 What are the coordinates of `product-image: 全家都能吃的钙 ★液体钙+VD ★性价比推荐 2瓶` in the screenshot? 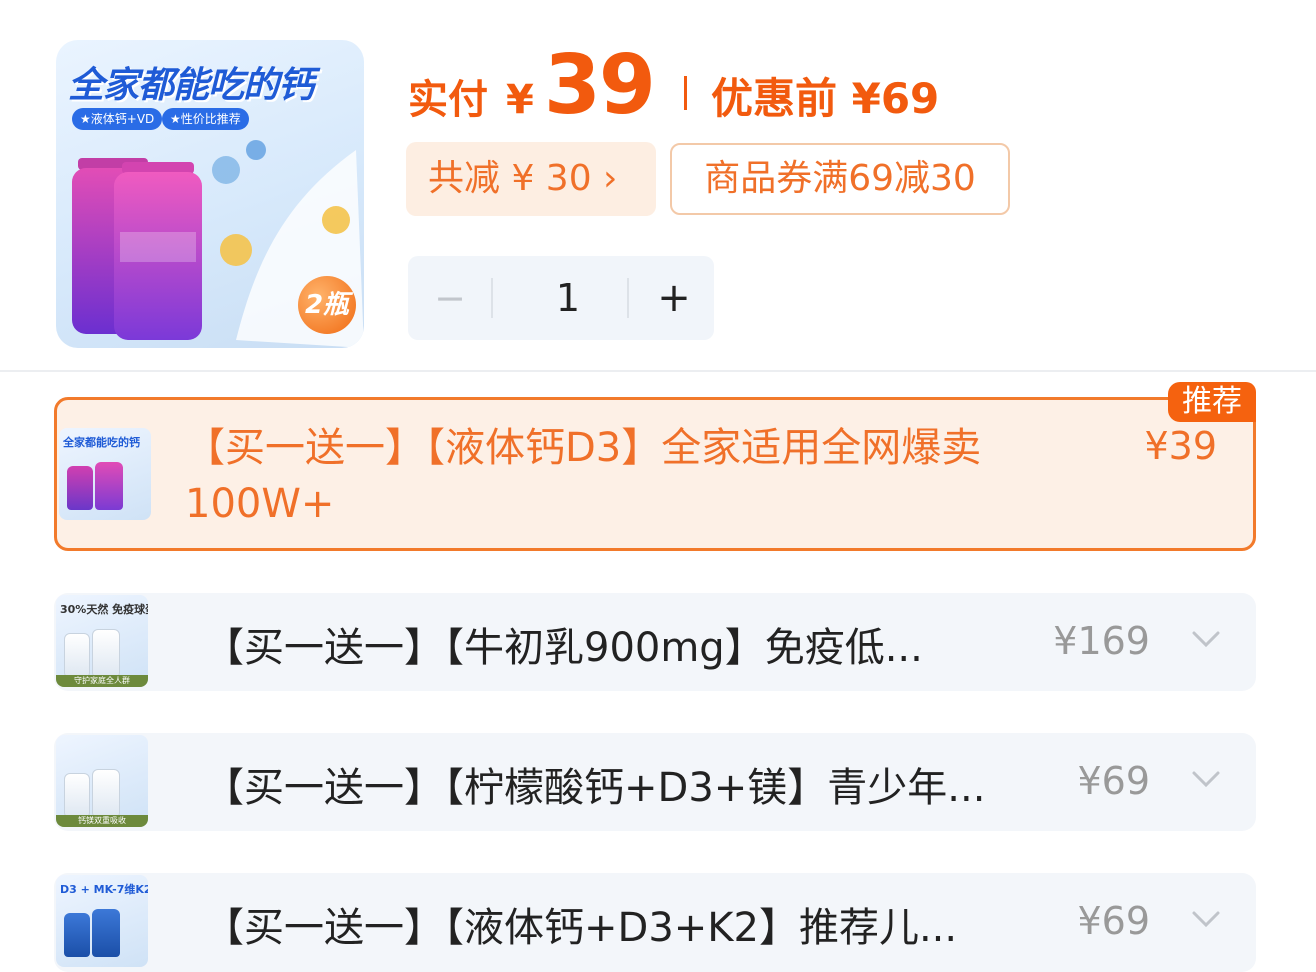 It's located at (210, 194).